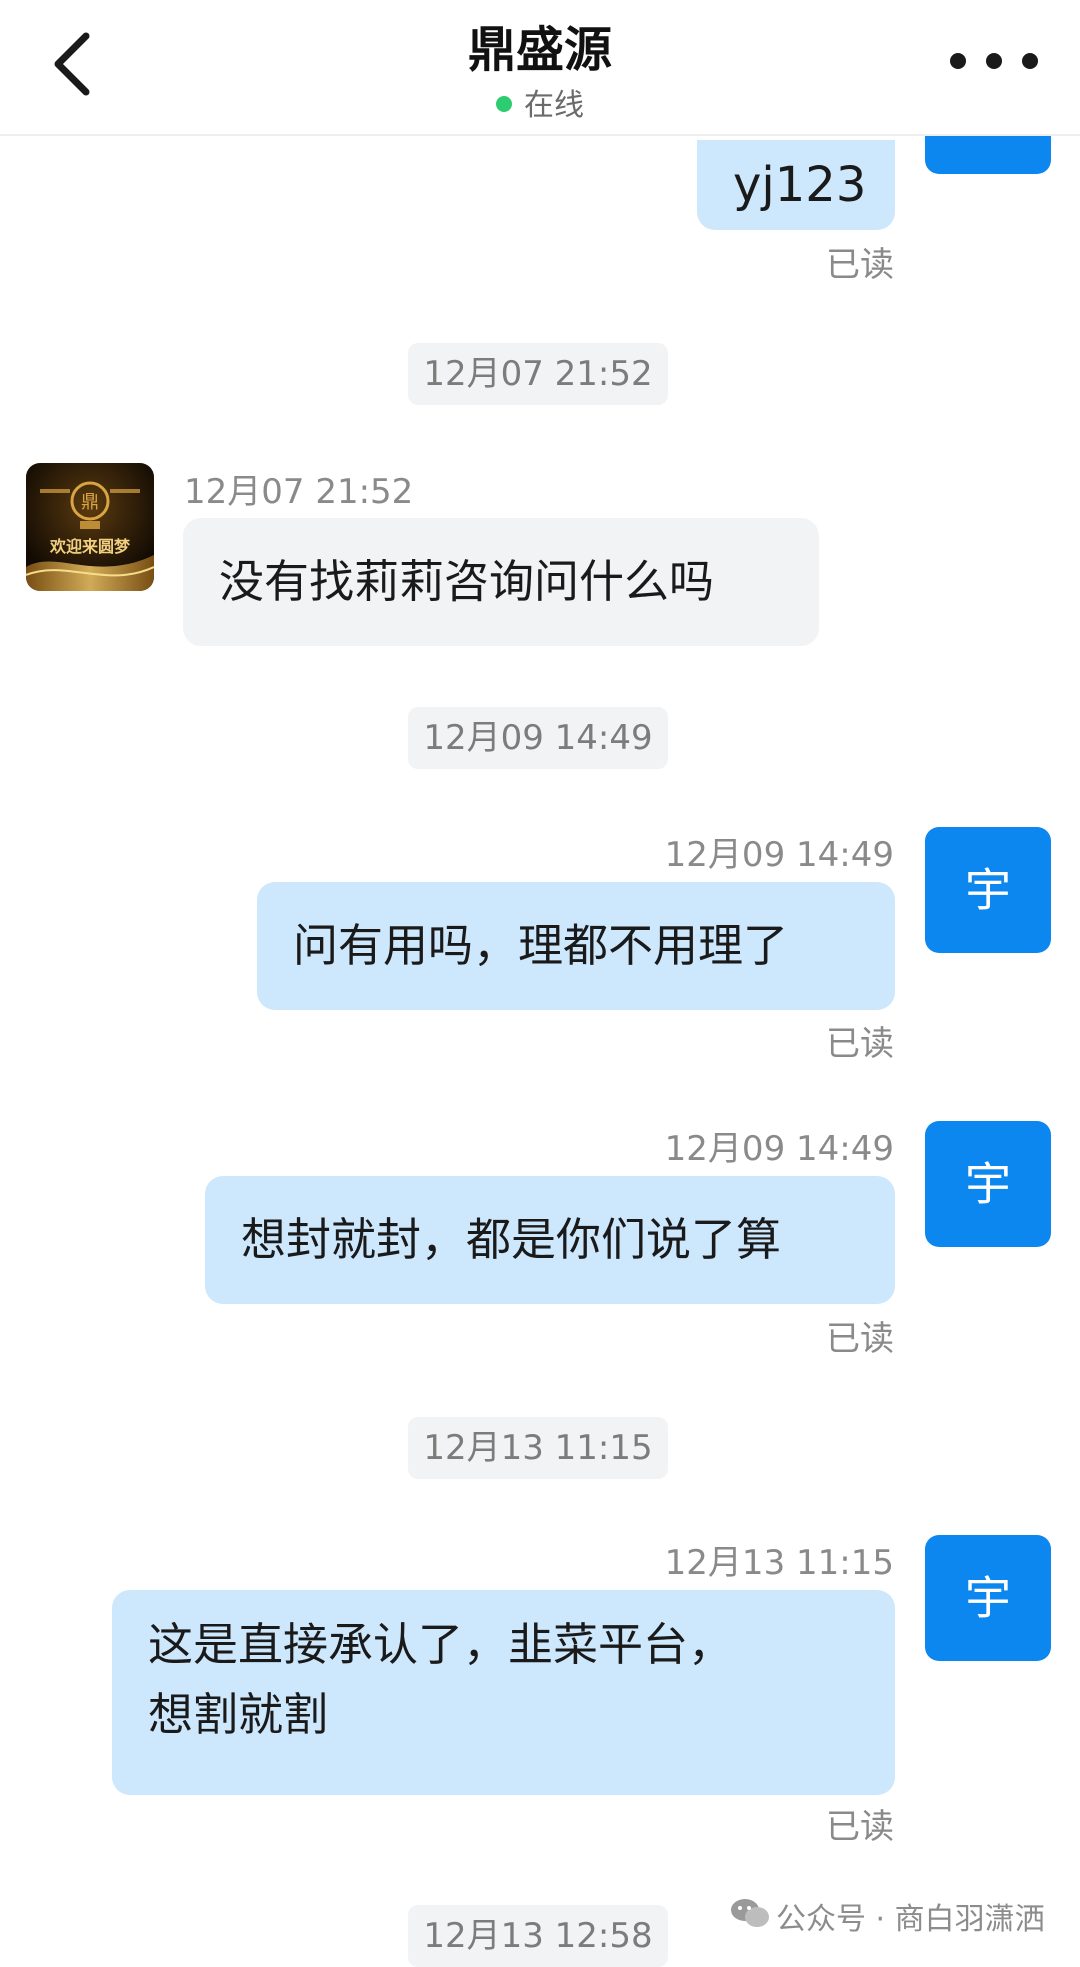 The height and width of the screenshot is (1967, 1080). I want to click on more-options-button, so click(994, 61).